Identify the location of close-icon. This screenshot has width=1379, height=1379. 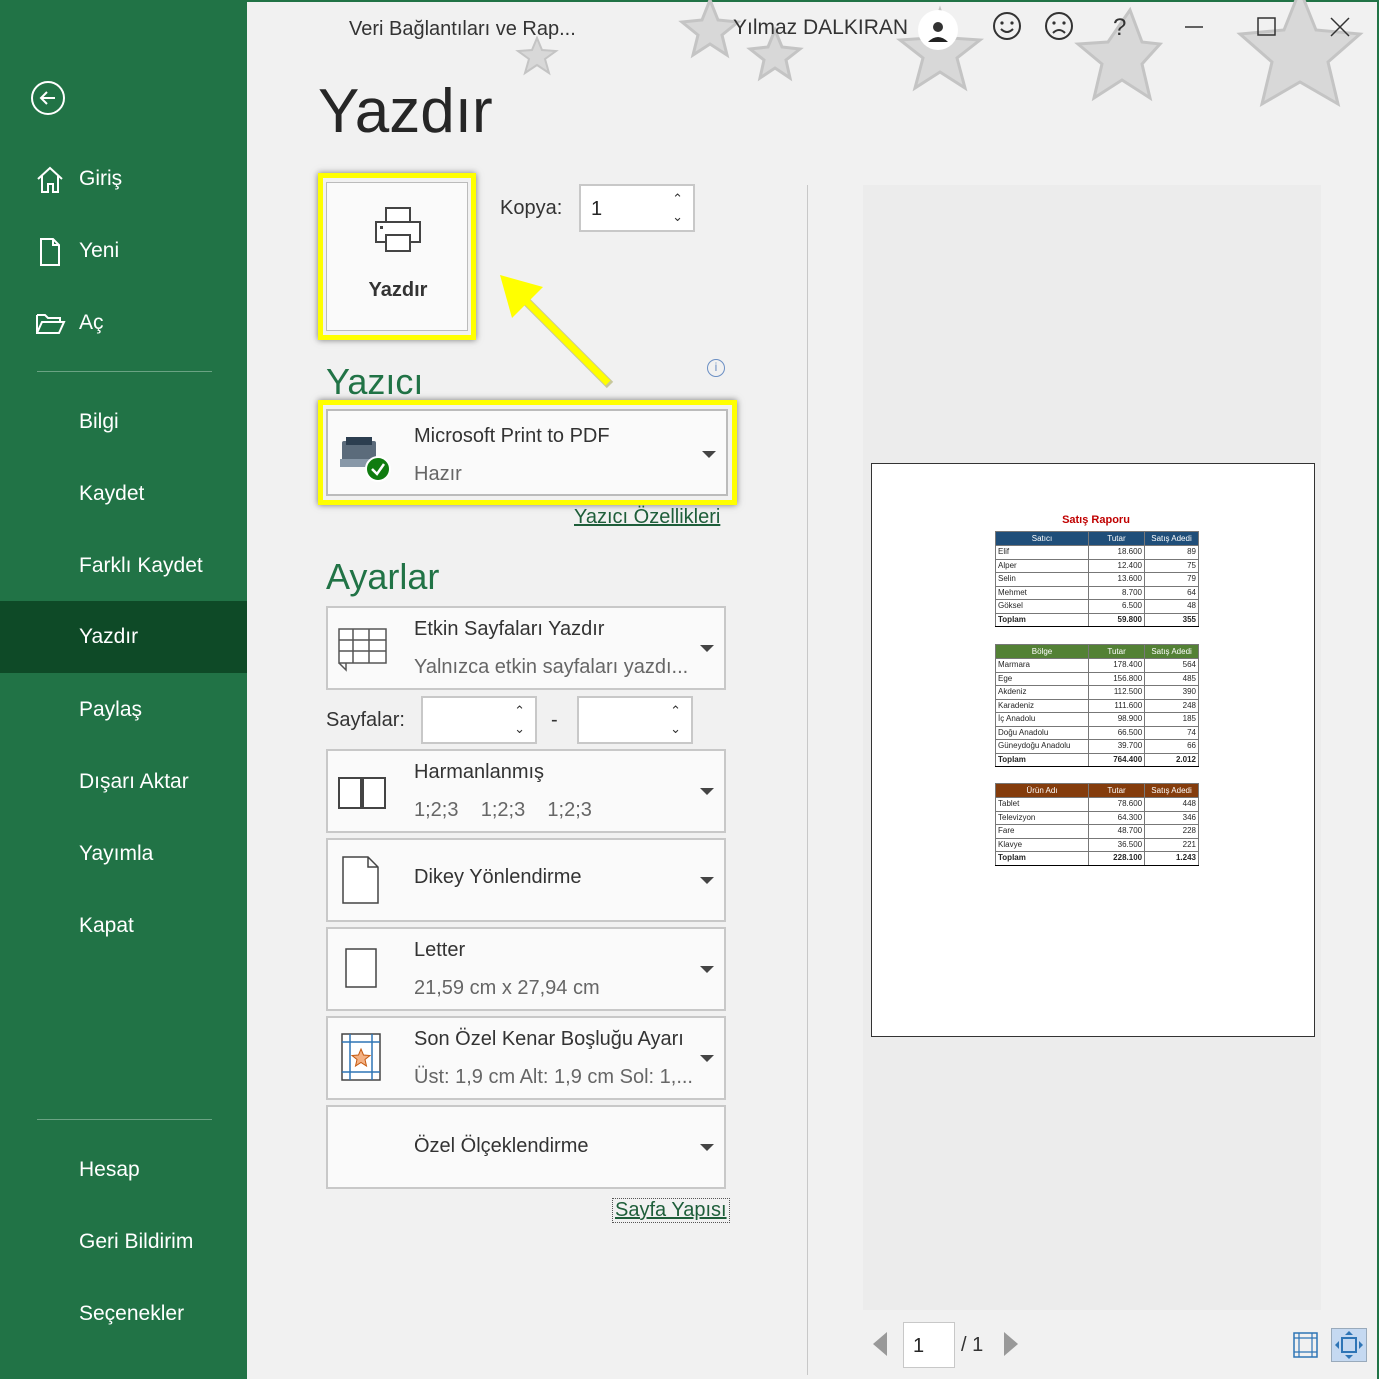
(1340, 28).